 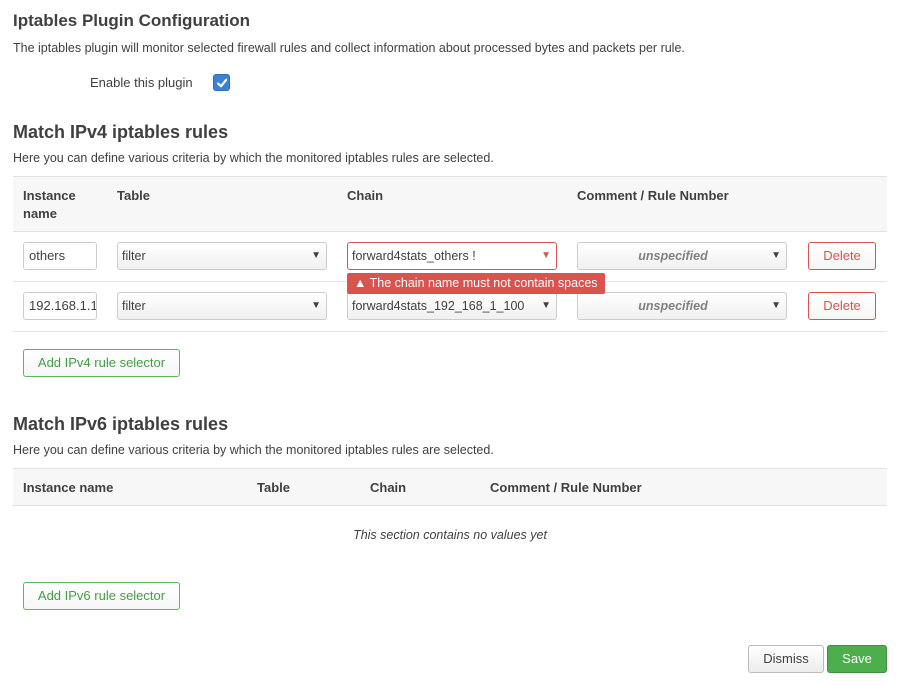 I want to click on chain-select: forward4stats_others ! ▼, so click(x=452, y=256).